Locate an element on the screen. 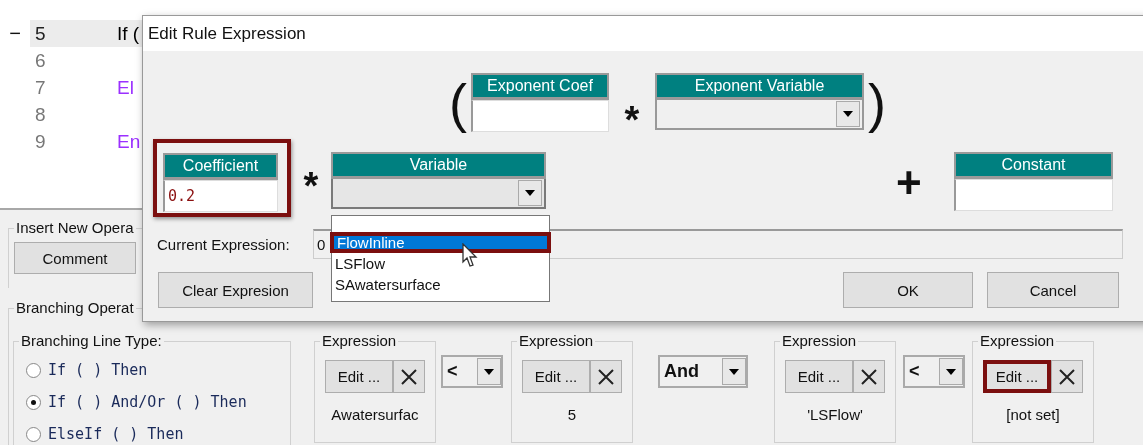 This screenshot has width=1143, height=445. column-header: Coefficient is located at coordinates (220, 166).